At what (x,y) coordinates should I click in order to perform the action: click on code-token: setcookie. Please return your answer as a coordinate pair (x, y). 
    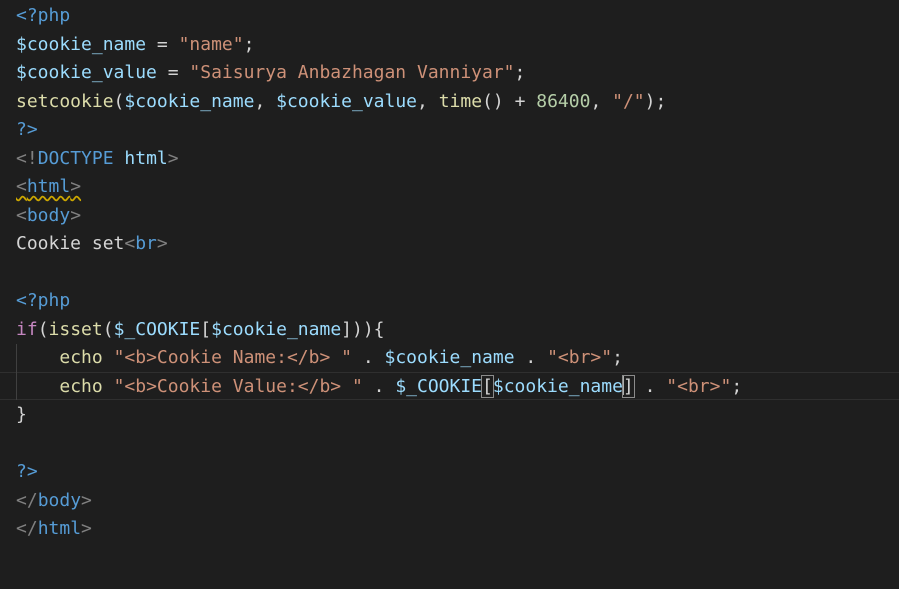
    Looking at the image, I should click on (65, 101).